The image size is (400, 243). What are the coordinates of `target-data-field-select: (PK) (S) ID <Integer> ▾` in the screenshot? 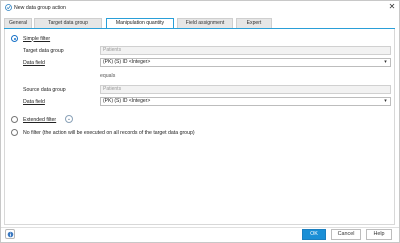 It's located at (245, 62).